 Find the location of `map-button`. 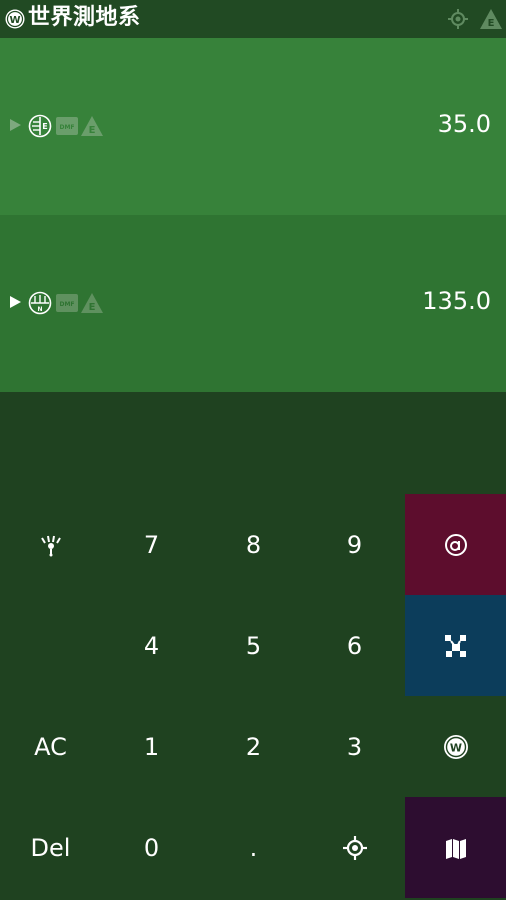

map-button is located at coordinates (455, 847).